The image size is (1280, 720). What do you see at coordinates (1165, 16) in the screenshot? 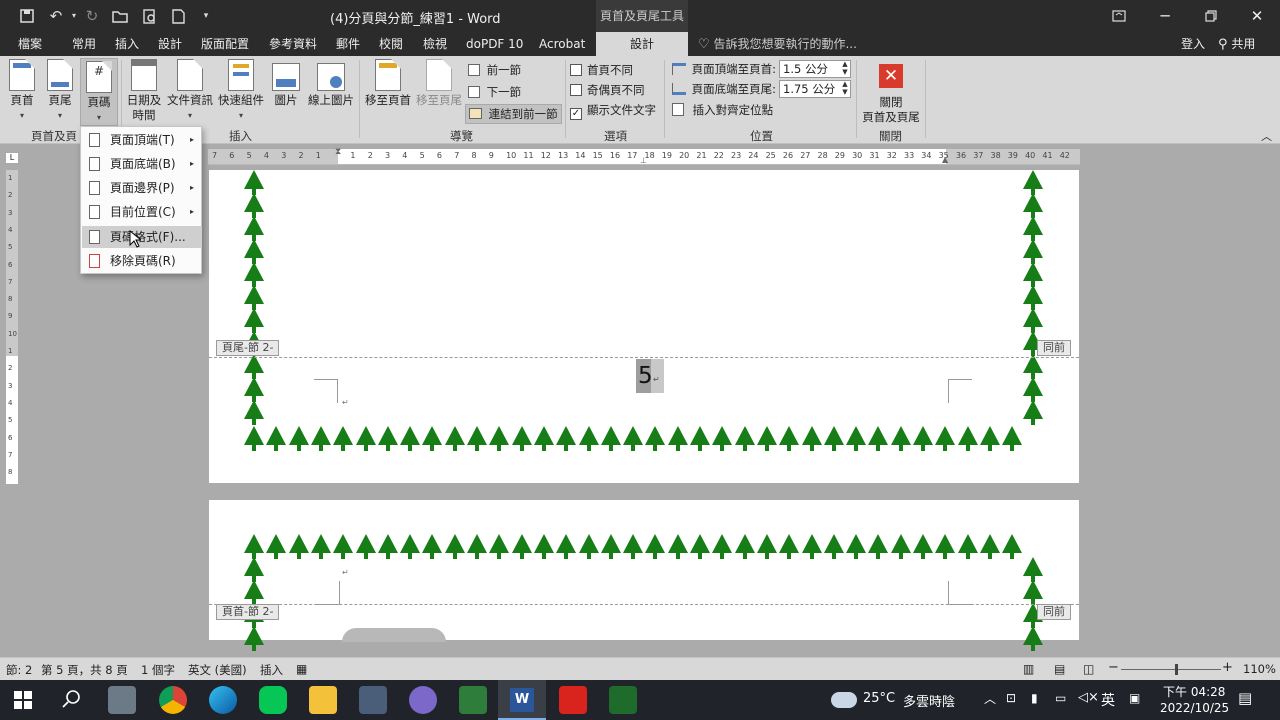
I see `minimize-icon: ─` at bounding box center [1165, 16].